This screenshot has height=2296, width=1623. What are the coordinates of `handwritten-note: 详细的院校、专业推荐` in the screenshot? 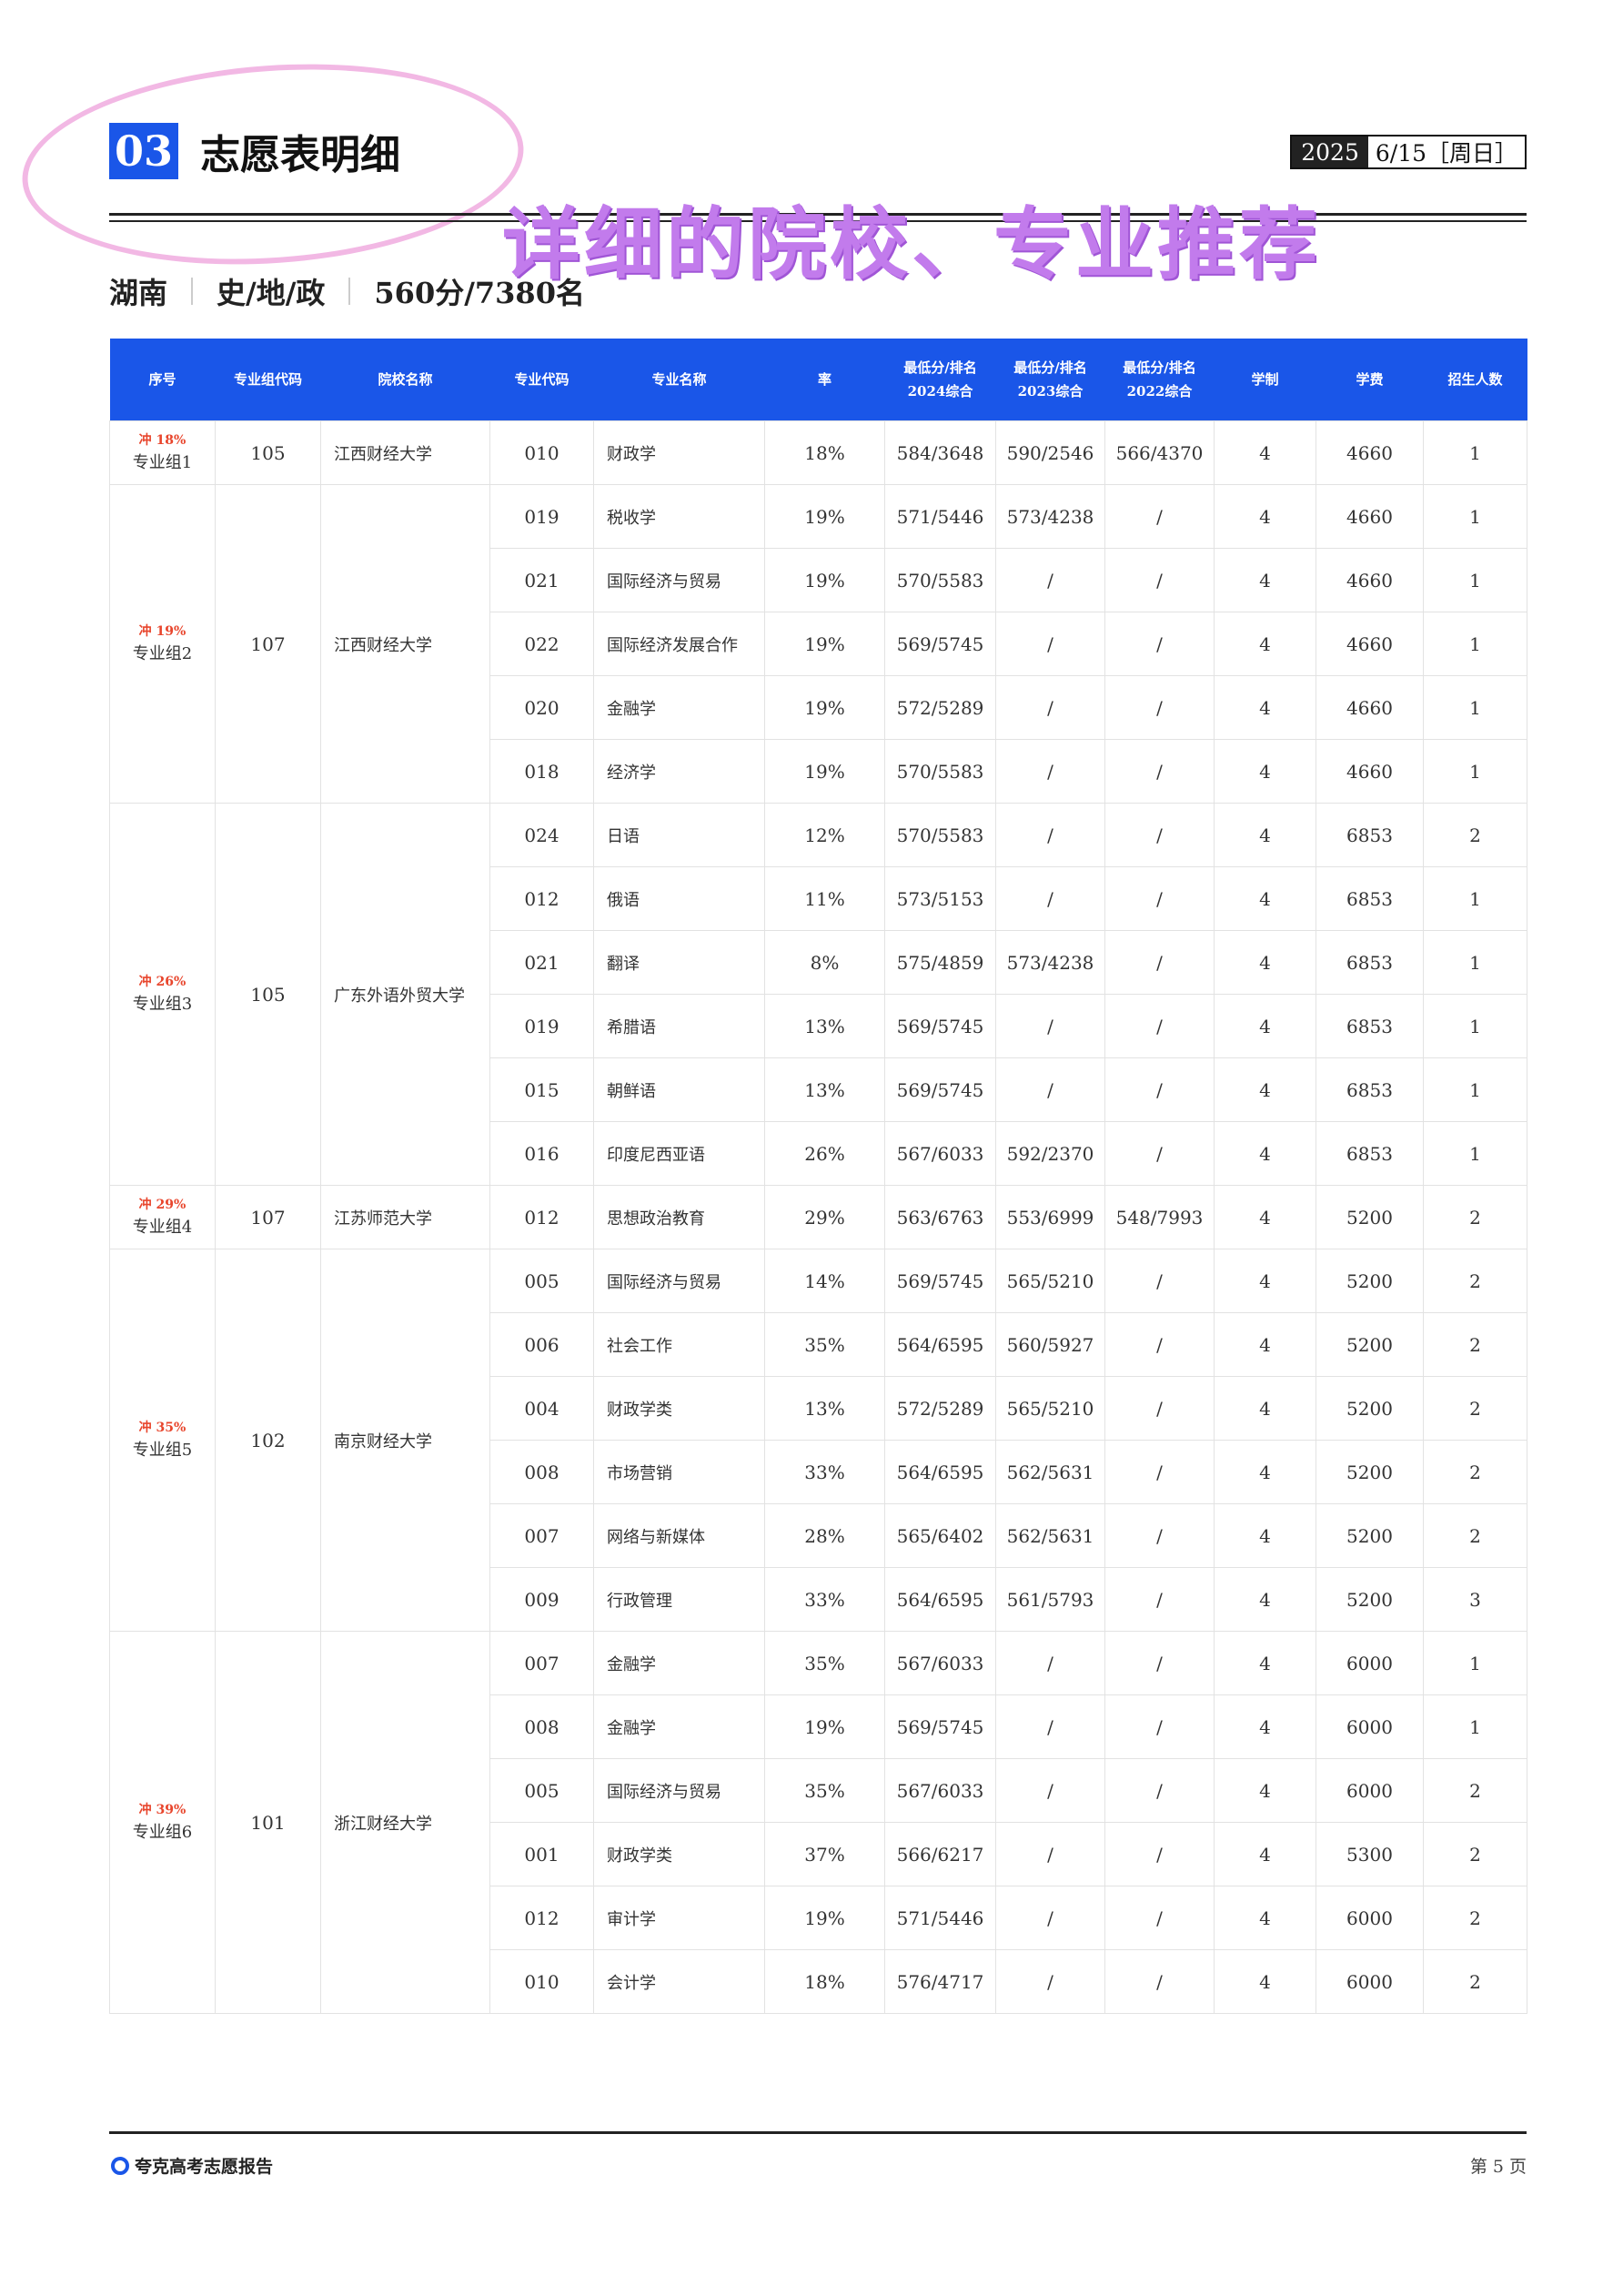 It's located at (912, 245).